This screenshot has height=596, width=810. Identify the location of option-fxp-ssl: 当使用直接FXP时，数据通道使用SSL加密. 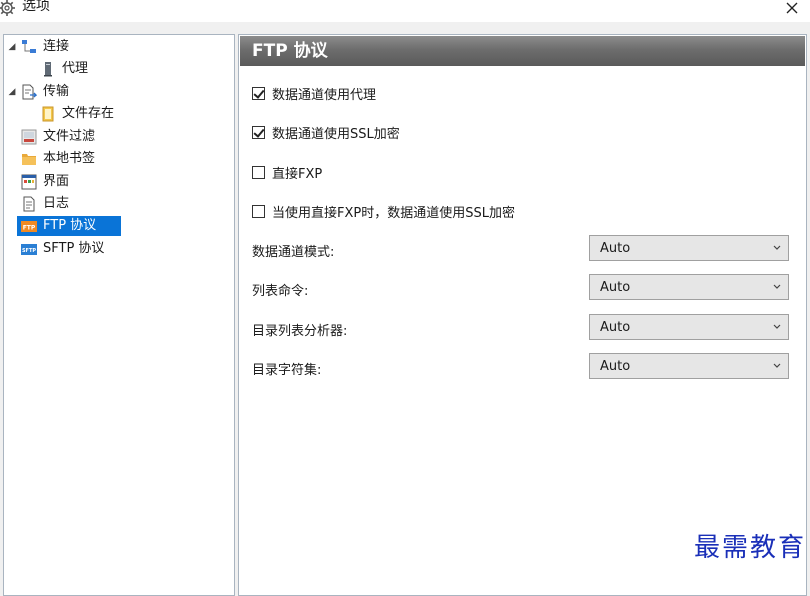
(383, 211).